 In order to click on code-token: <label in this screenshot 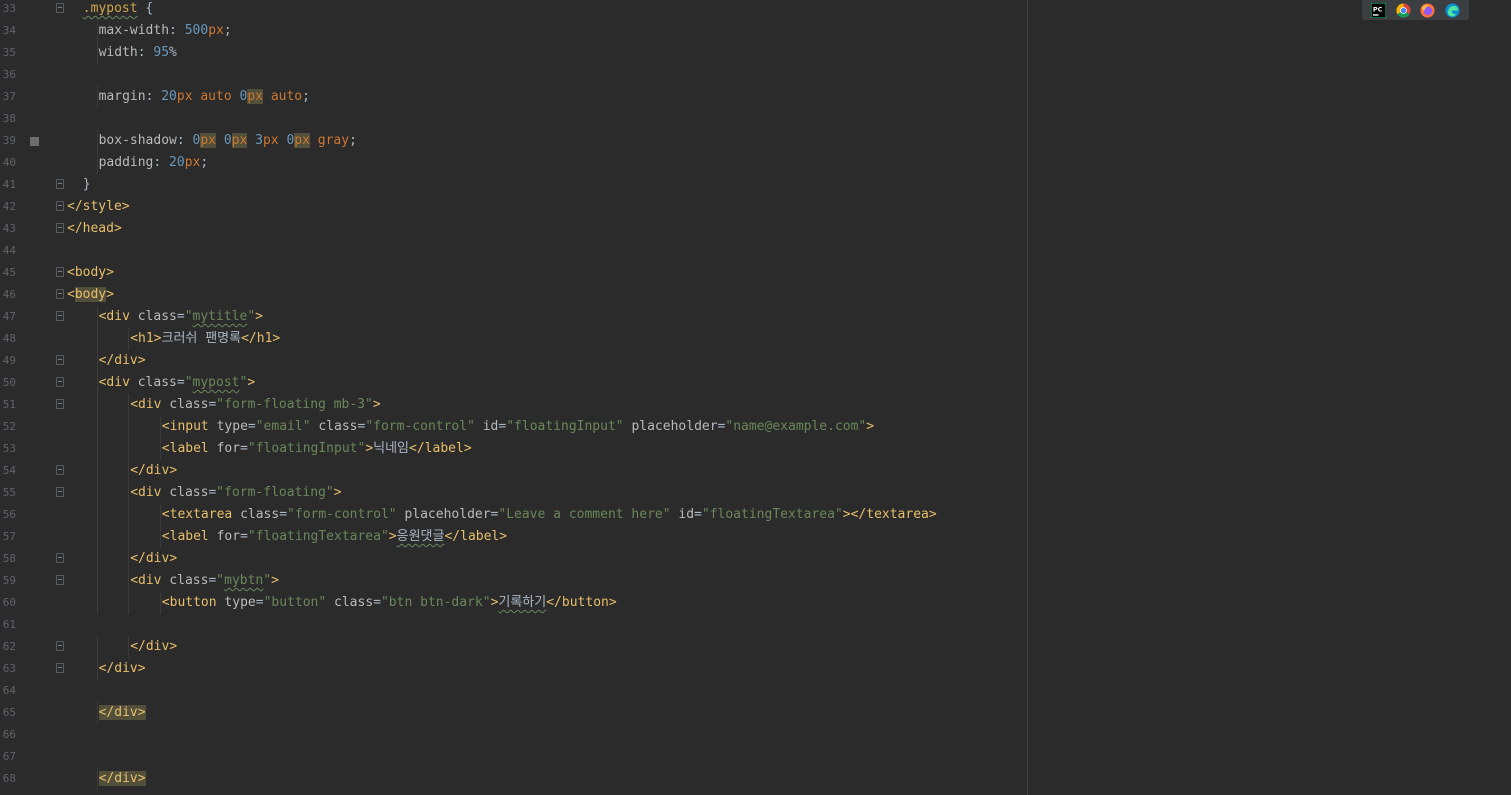, I will do `click(189, 448)`.